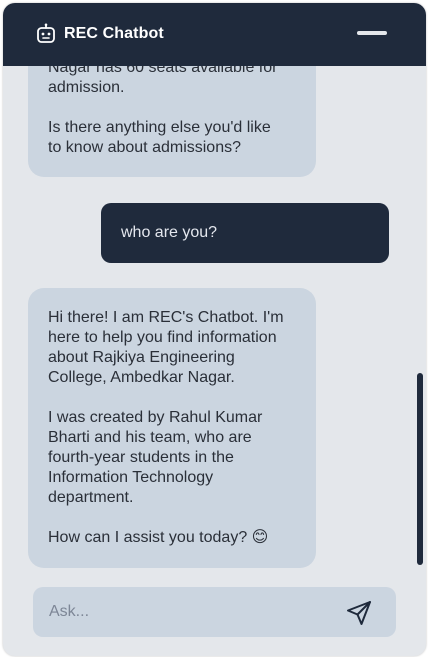  What do you see at coordinates (359, 613) in the screenshot?
I see `send-icon` at bounding box center [359, 613].